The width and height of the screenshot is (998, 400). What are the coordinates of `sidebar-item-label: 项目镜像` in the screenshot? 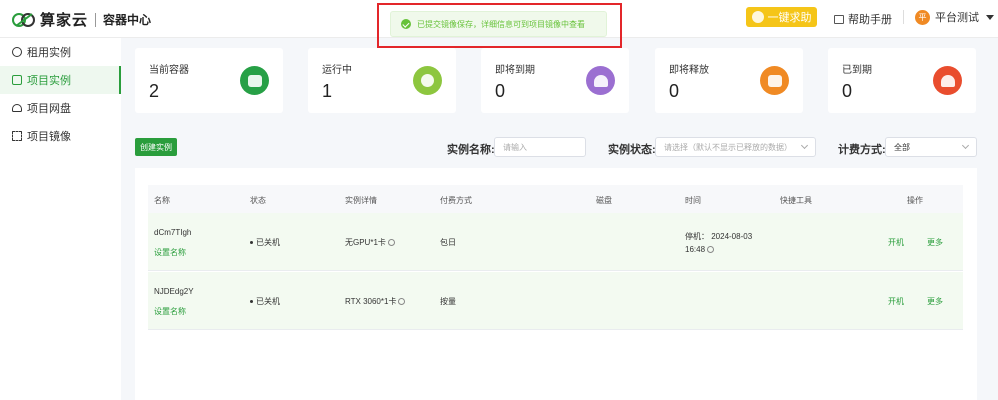 It's located at (49, 137).